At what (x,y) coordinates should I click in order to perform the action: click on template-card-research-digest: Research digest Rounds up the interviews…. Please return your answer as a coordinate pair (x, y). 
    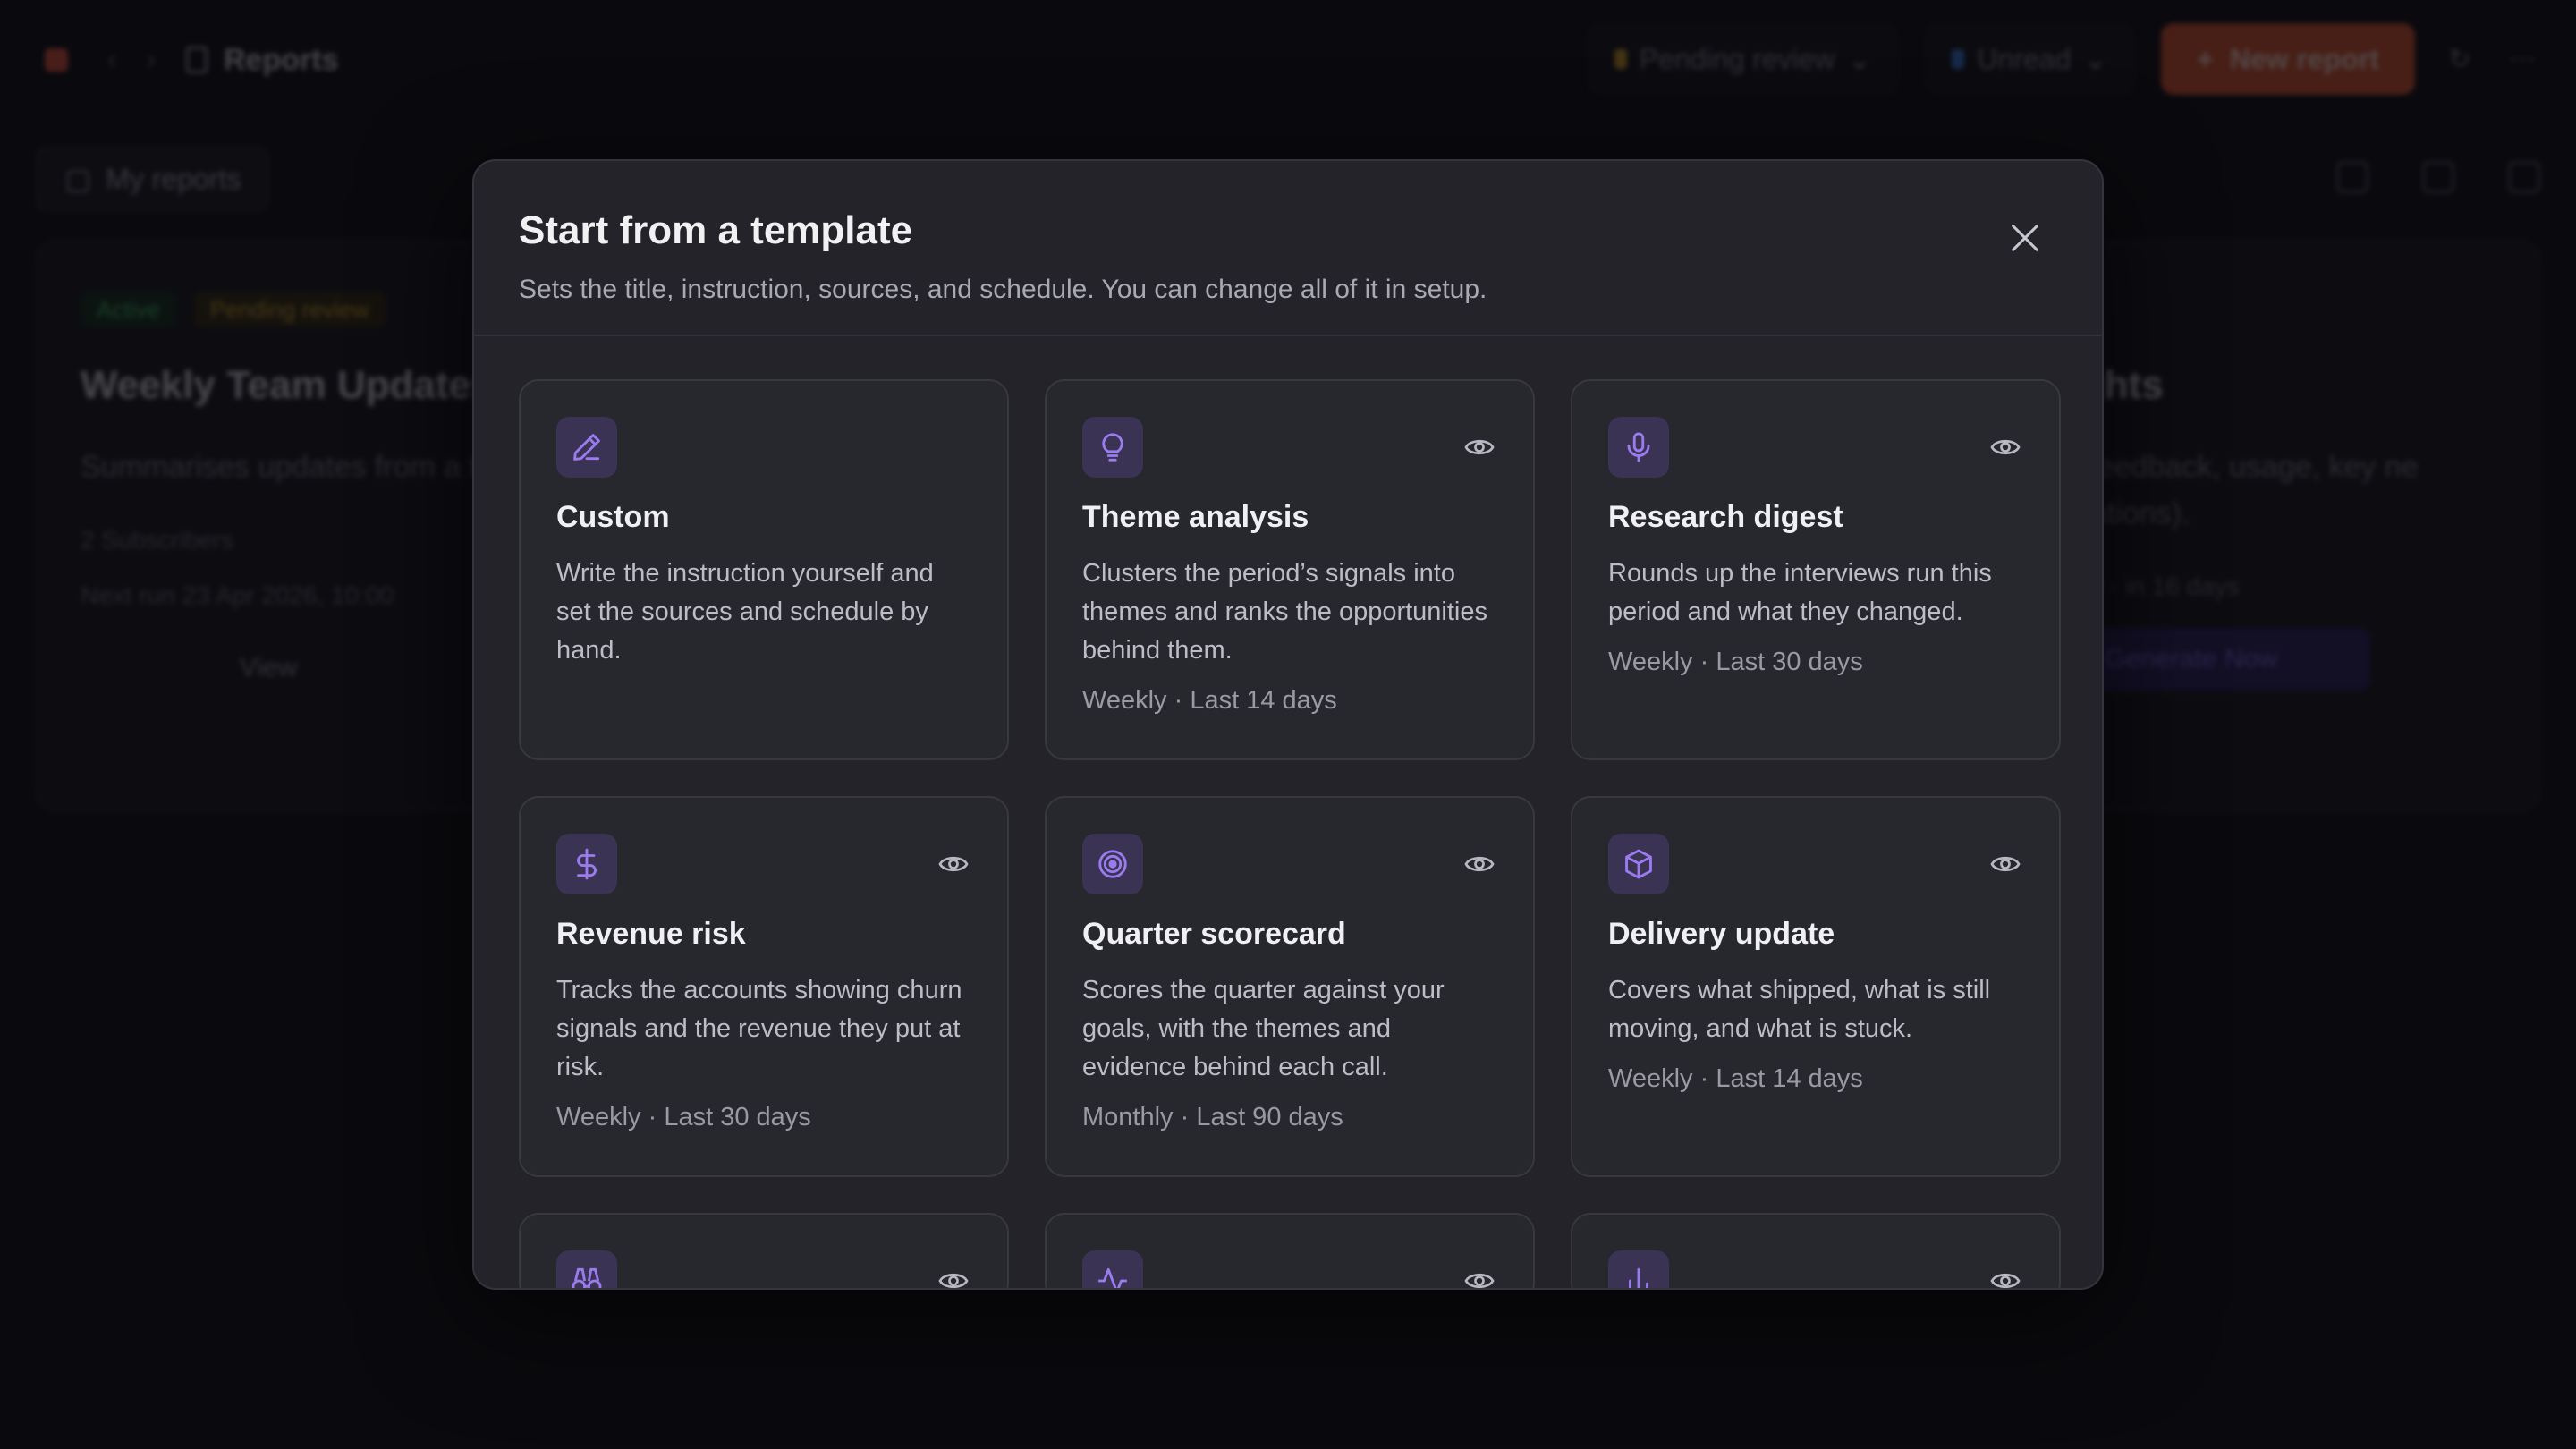
    Looking at the image, I should click on (1816, 569).